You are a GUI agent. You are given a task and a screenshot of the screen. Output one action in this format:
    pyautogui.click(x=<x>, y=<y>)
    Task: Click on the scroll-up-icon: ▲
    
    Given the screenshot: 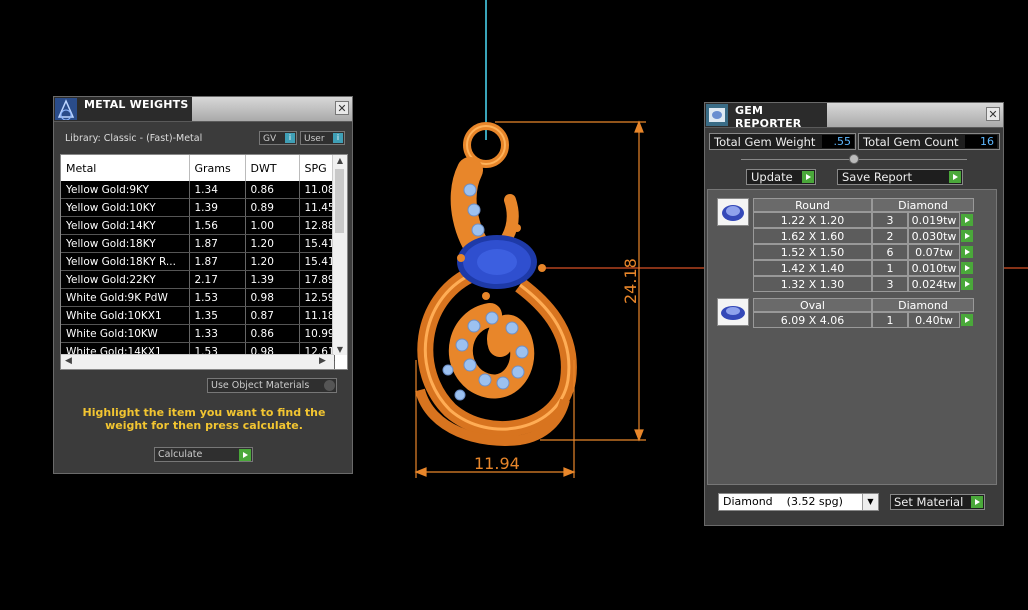 What is the action you would take?
    pyautogui.click(x=340, y=160)
    